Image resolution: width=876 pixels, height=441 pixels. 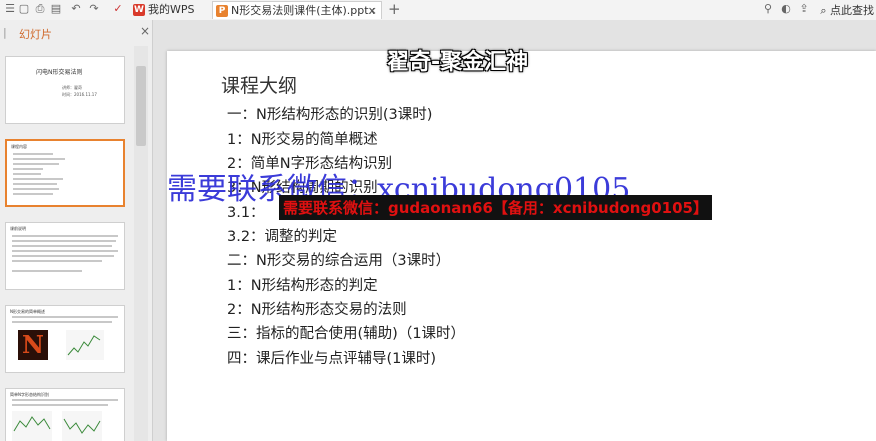 What do you see at coordinates (317, 308) in the screenshot?
I see `outline-item: 2：N形结构形态交易的法则` at bounding box center [317, 308].